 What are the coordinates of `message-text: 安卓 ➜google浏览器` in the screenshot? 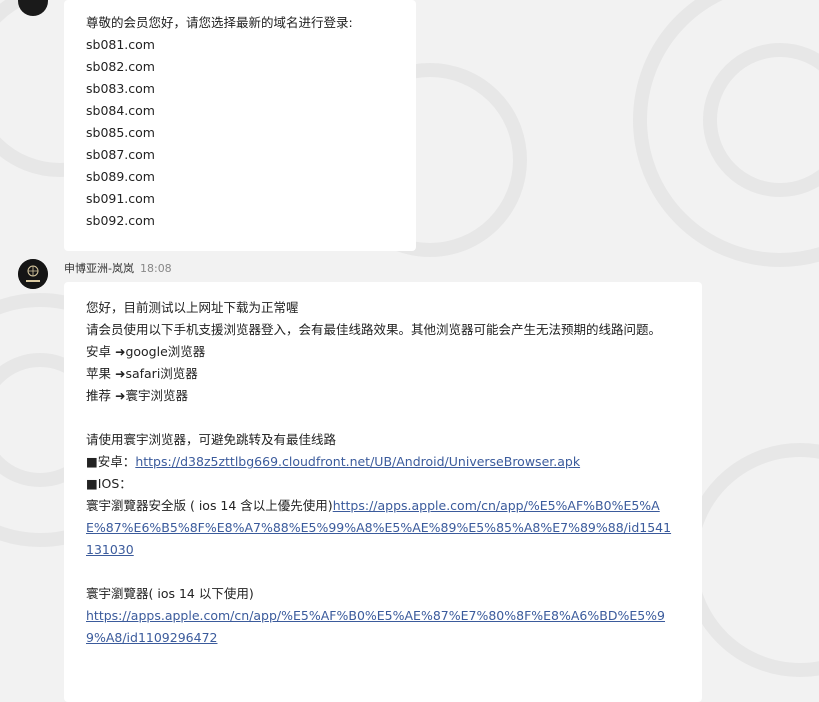 It's located at (146, 351).